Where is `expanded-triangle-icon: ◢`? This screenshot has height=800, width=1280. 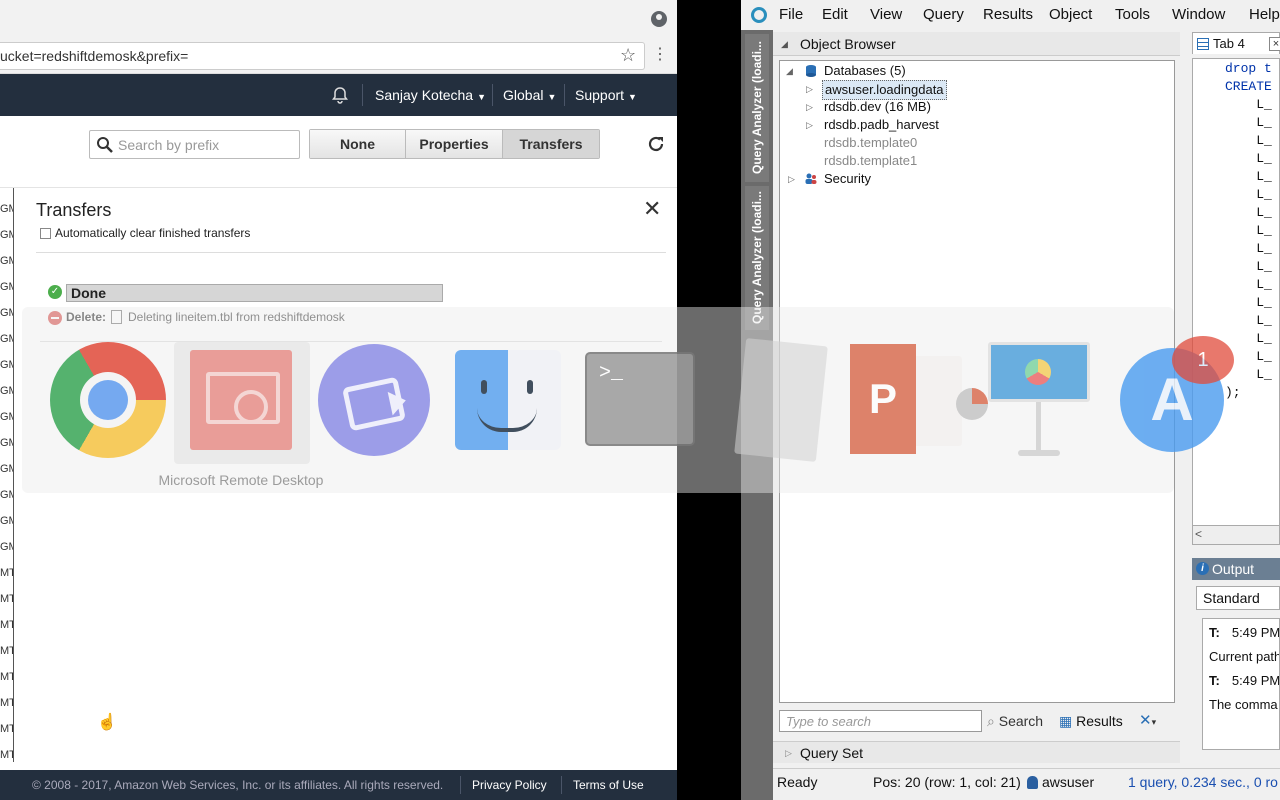 expanded-triangle-icon: ◢ is located at coordinates (789, 71).